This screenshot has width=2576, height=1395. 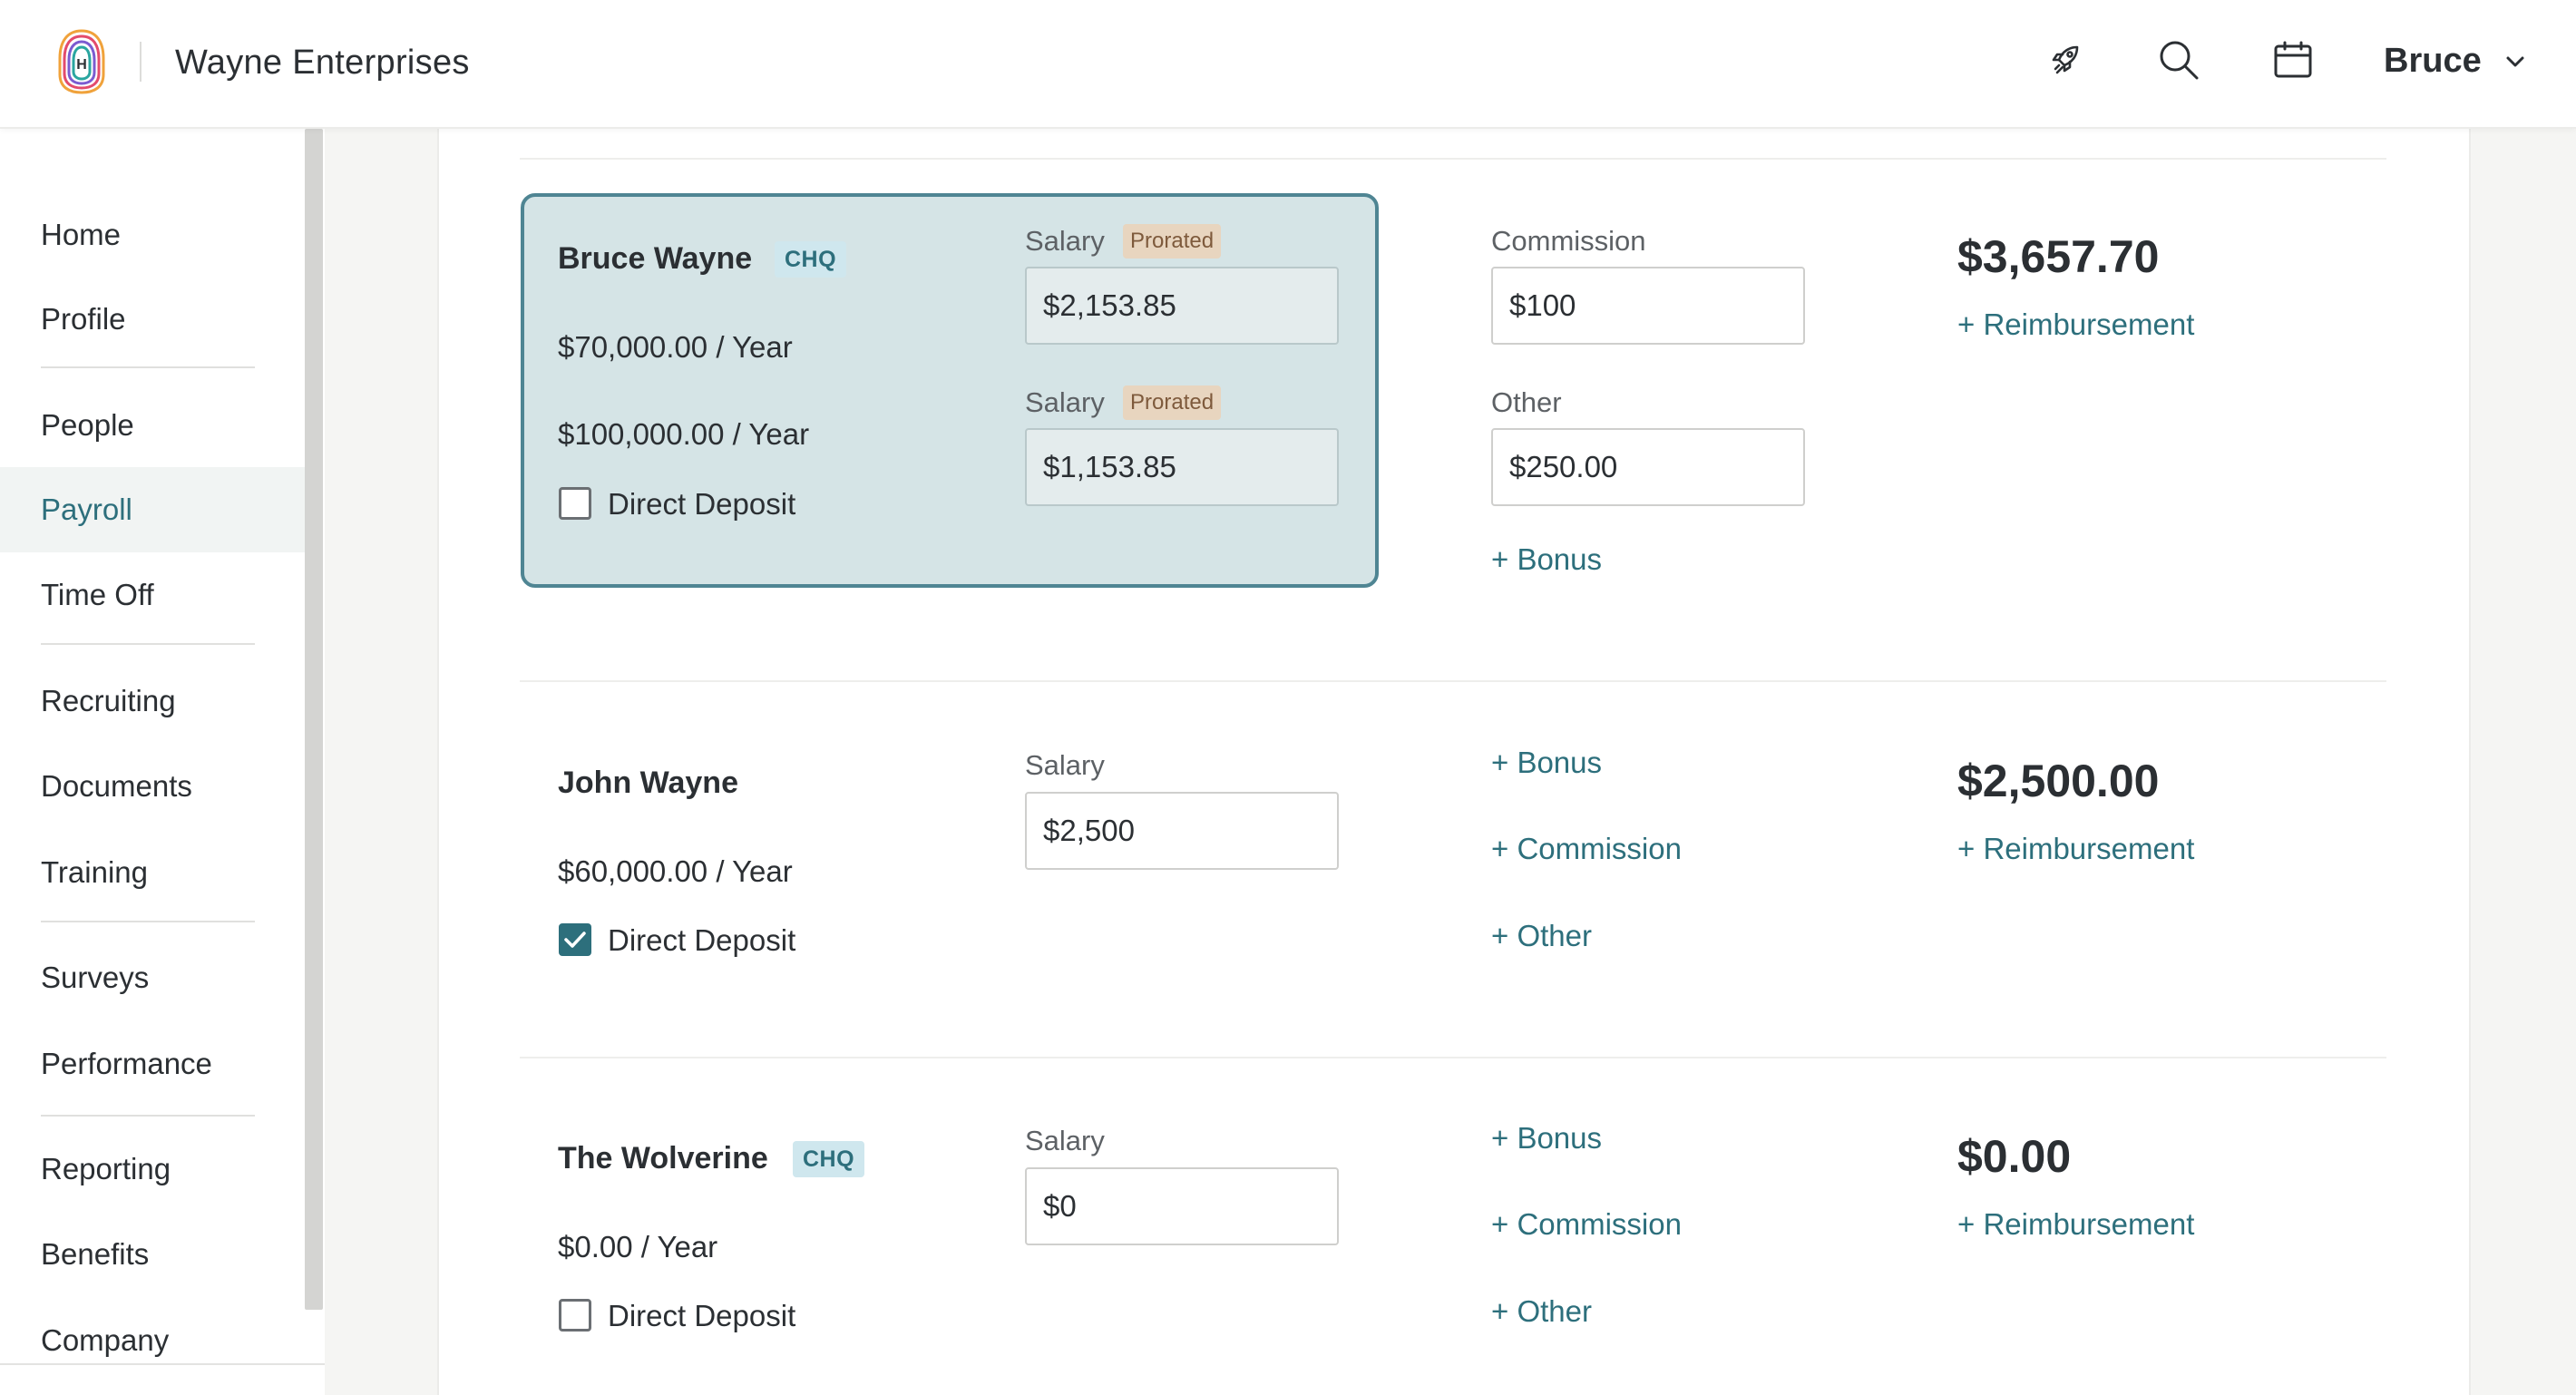 I want to click on sidebar-bottom-divider, so click(x=162, y=1364).